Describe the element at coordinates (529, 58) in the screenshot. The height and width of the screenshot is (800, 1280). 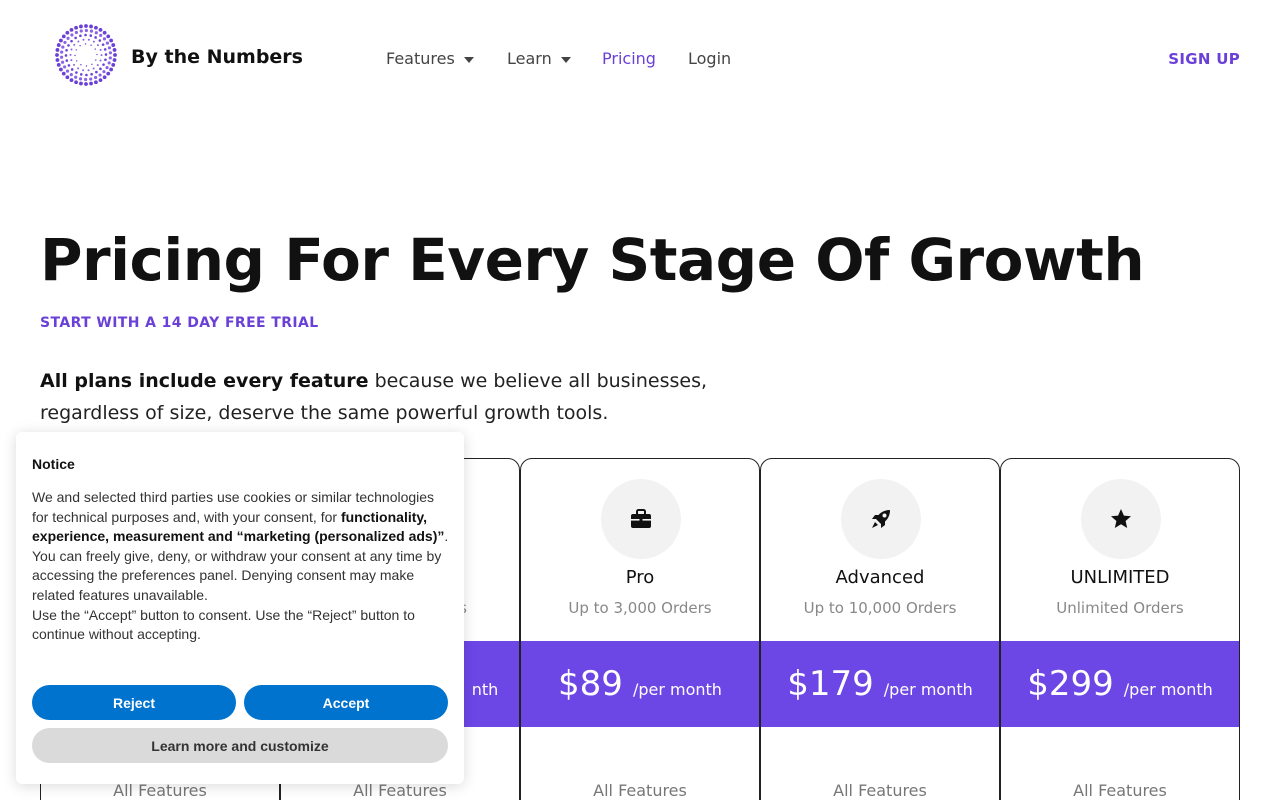
I see `nav-learn-label: Learn` at that location.